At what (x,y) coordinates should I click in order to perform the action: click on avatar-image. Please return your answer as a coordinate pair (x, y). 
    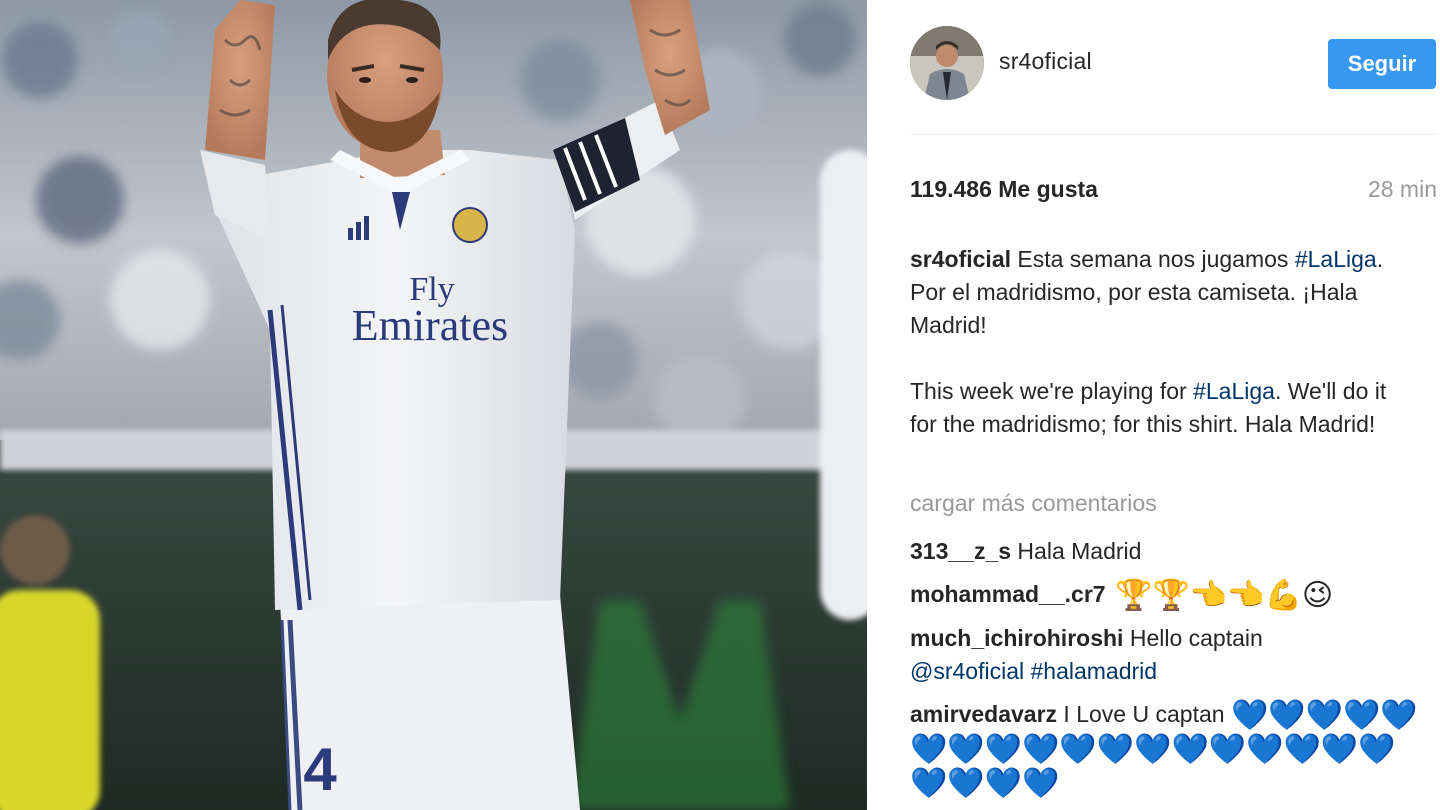
    Looking at the image, I should click on (947, 63).